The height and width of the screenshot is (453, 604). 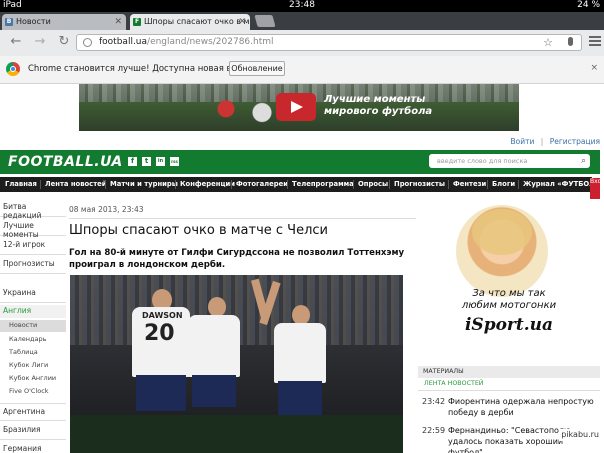 I want to click on tab-novosti: В Новости ✕, so click(x=64, y=22).